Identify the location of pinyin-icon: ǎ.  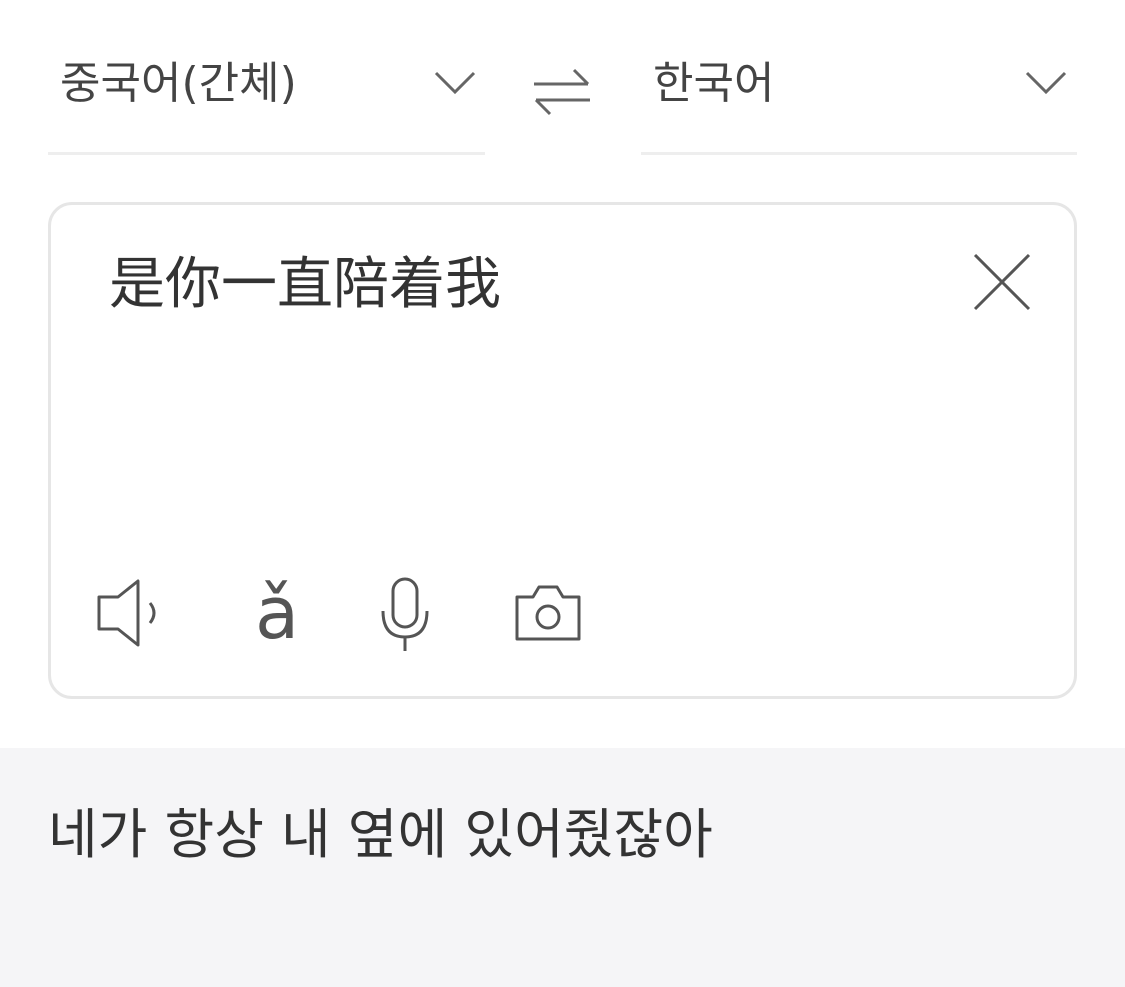
(277, 613).